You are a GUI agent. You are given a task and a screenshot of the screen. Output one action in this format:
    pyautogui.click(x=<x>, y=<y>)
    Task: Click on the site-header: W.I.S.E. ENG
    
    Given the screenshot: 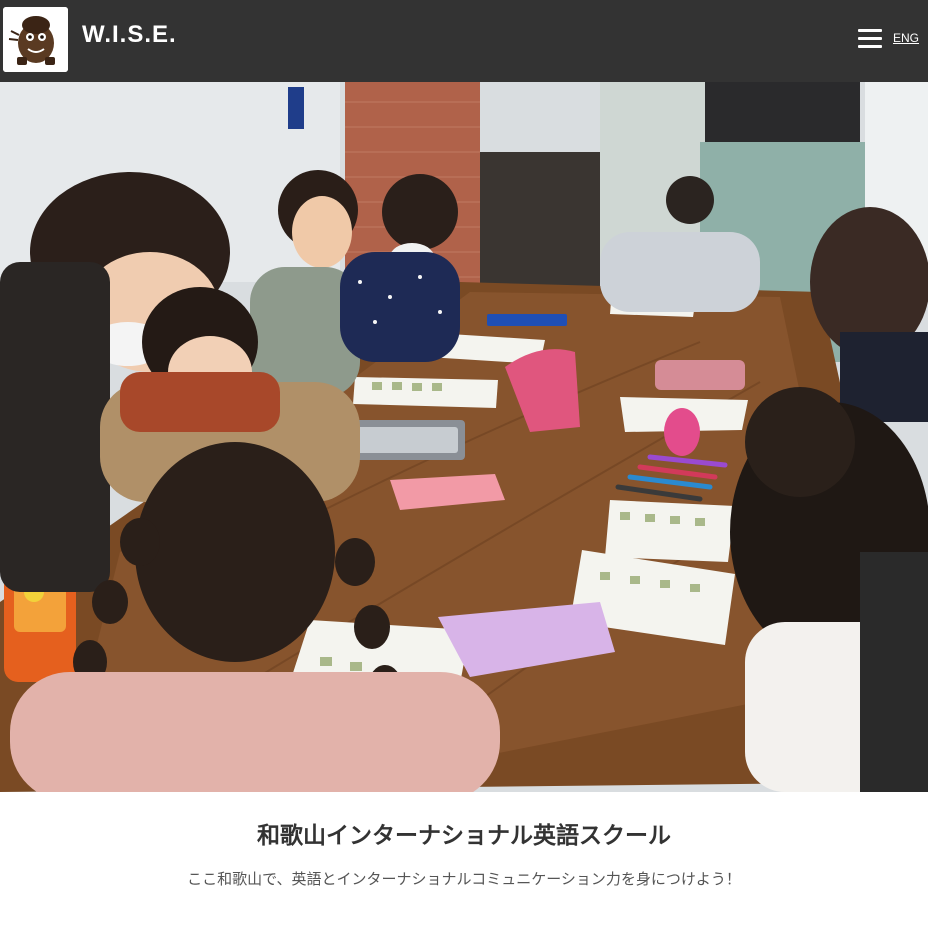 What is the action you would take?
    pyautogui.click(x=464, y=41)
    